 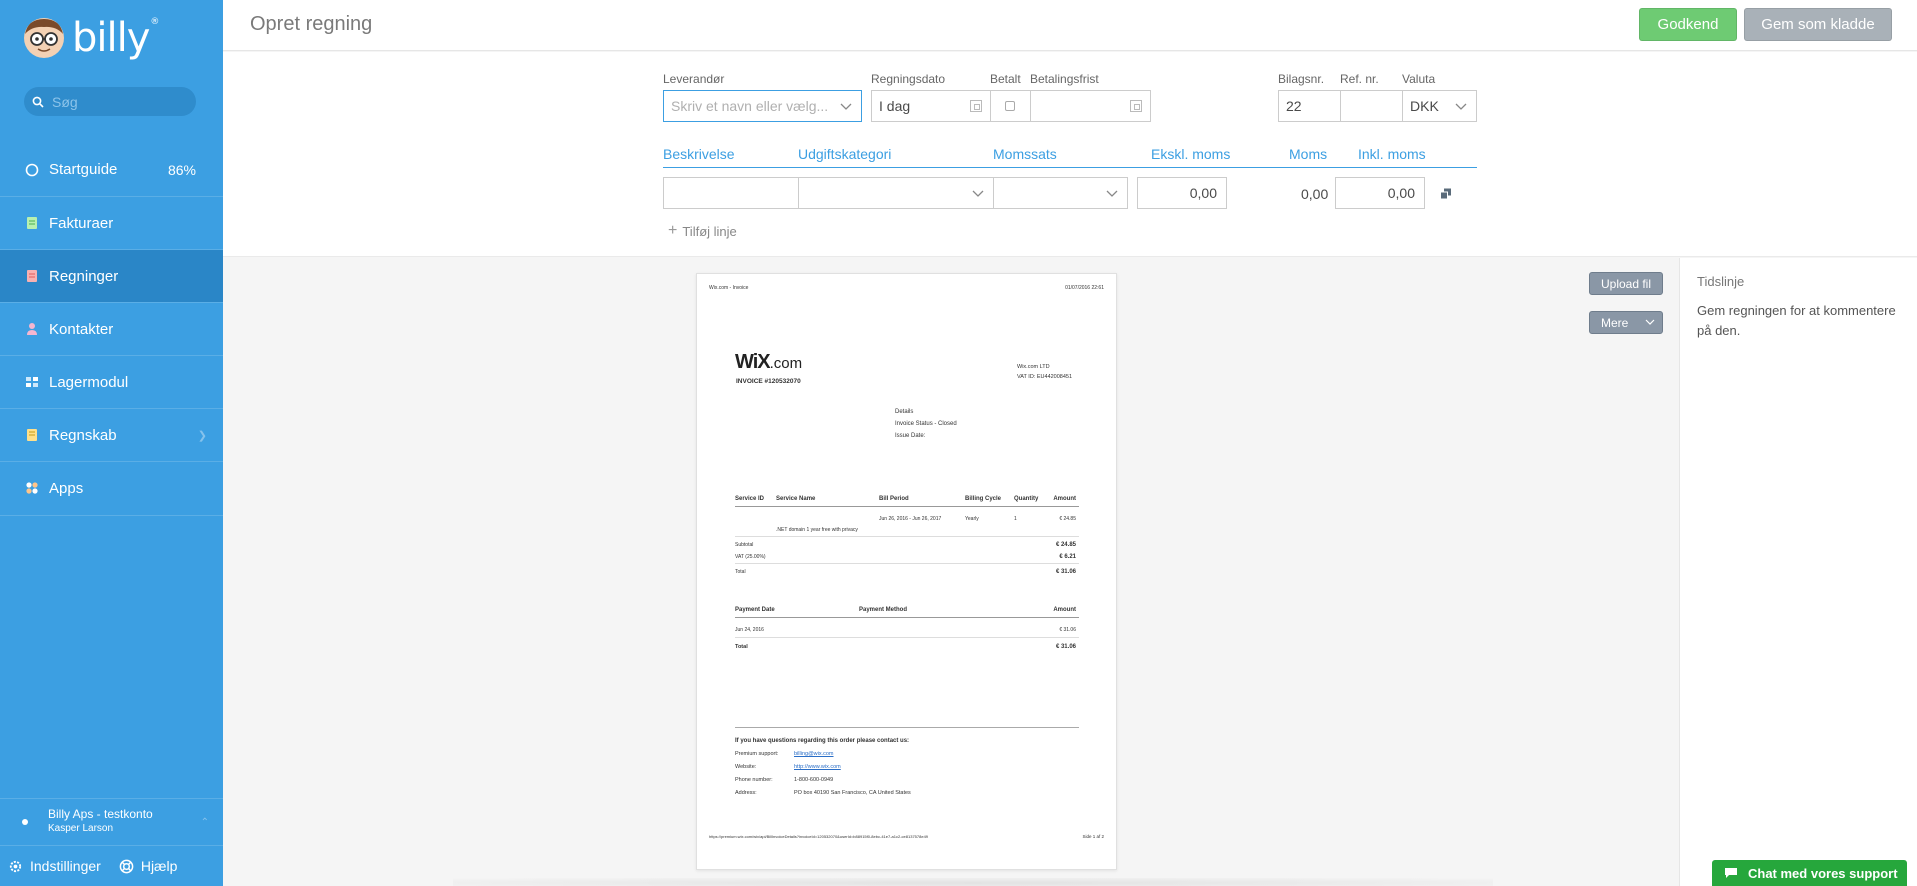 I want to click on service-description: .NET domain 1 year free with privacy, so click(x=817, y=530).